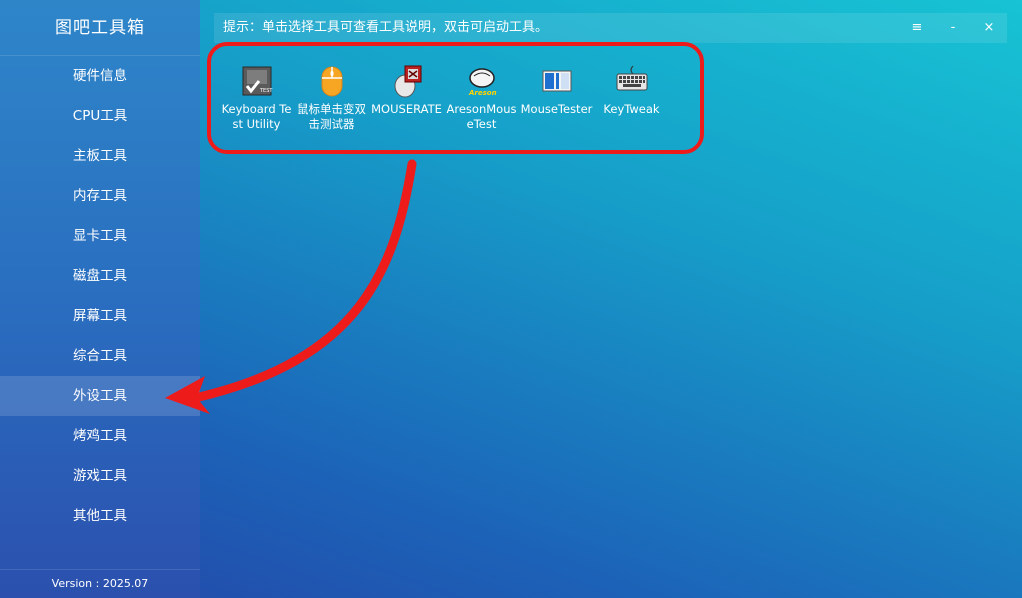  What do you see at coordinates (100, 436) in the screenshot?
I see `sidebar-item-stress-tools: 烤鸡工具` at bounding box center [100, 436].